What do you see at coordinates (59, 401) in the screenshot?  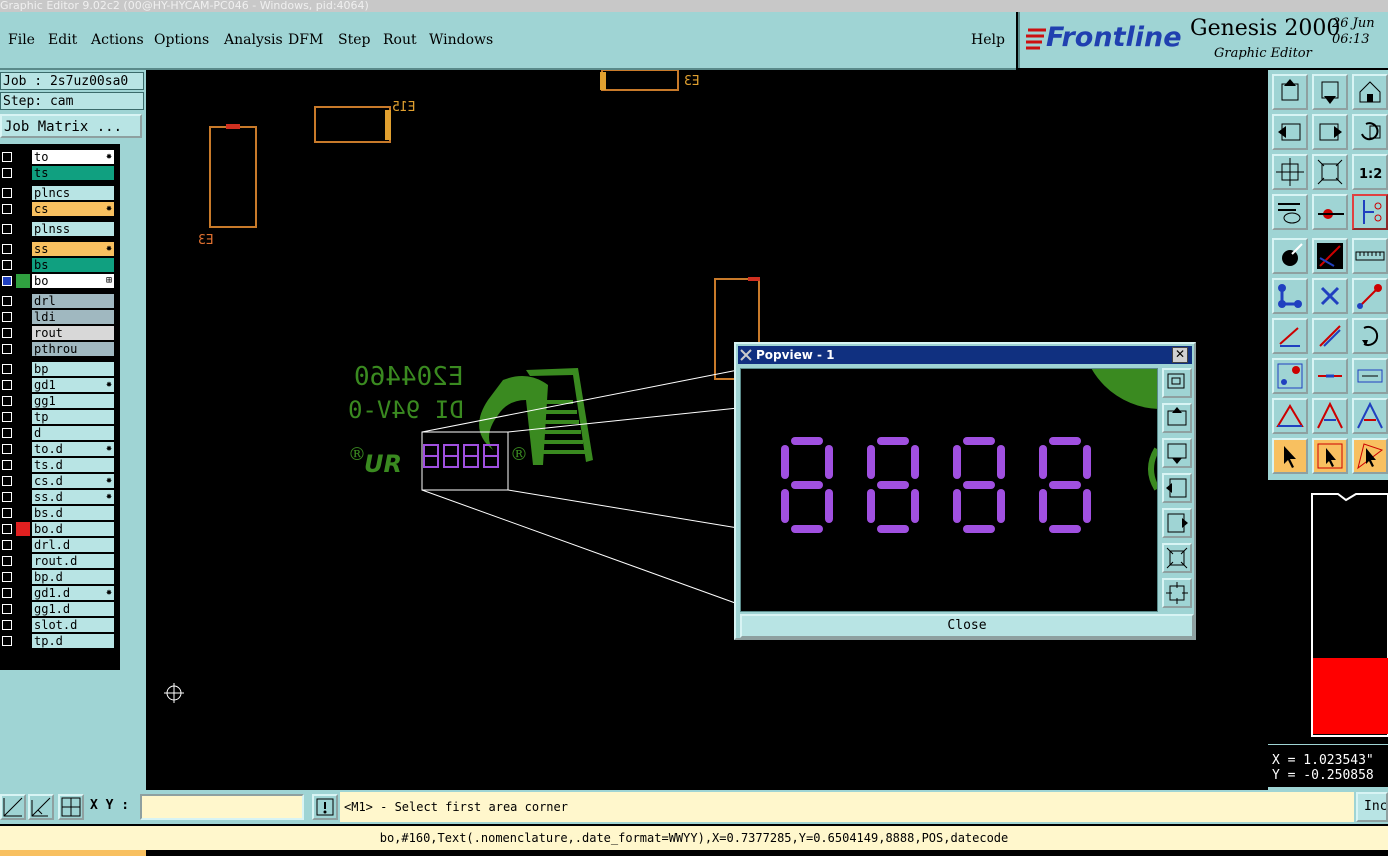 I see `layer-row: gg1` at bounding box center [59, 401].